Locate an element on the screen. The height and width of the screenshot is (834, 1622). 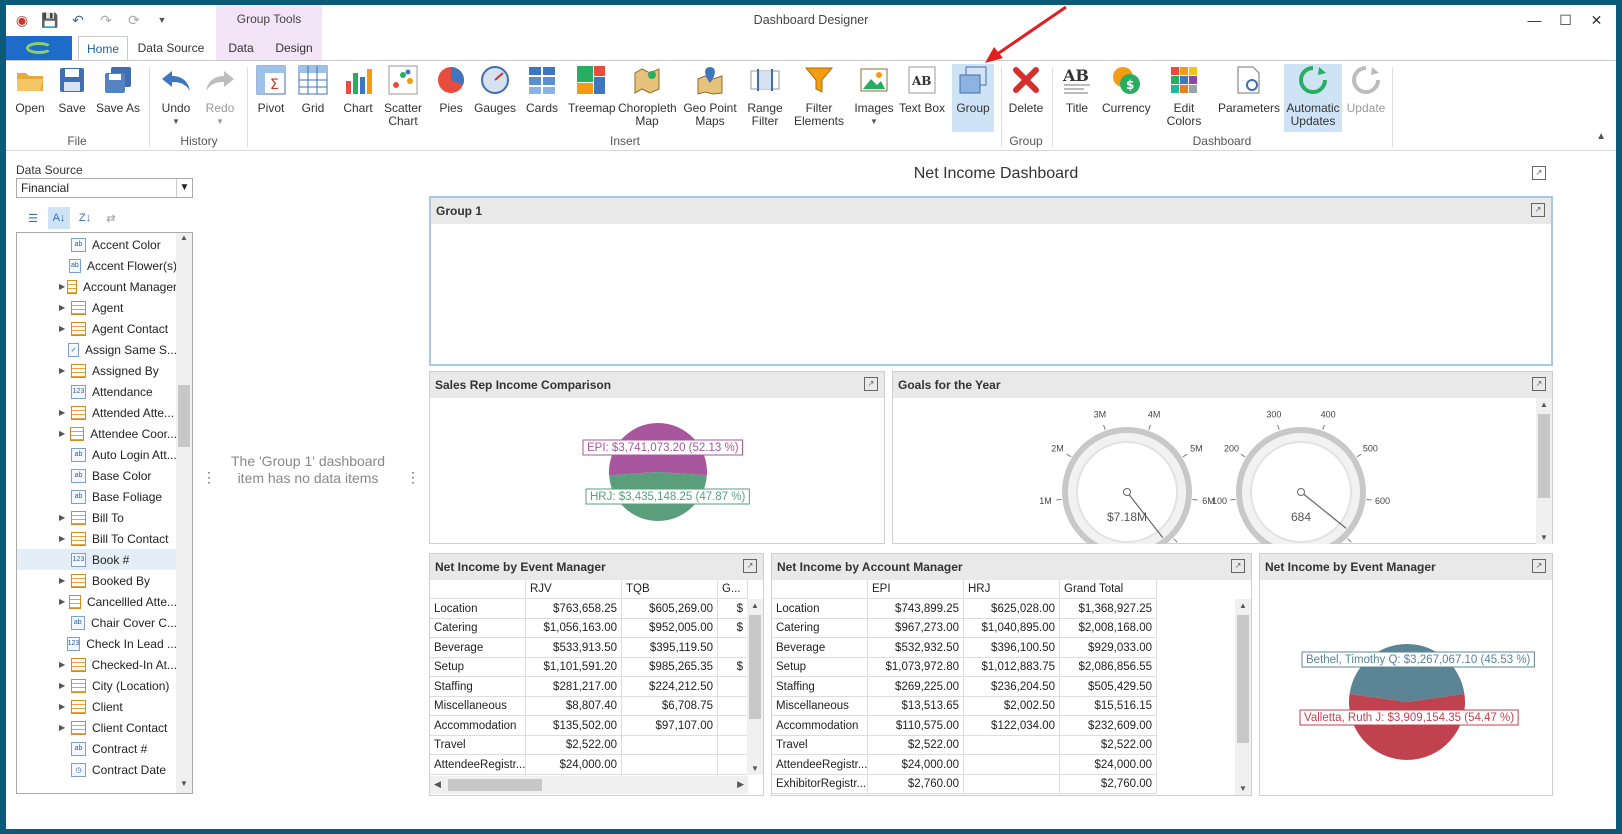
qat-undo-icon: ↶ is located at coordinates (78, 20).